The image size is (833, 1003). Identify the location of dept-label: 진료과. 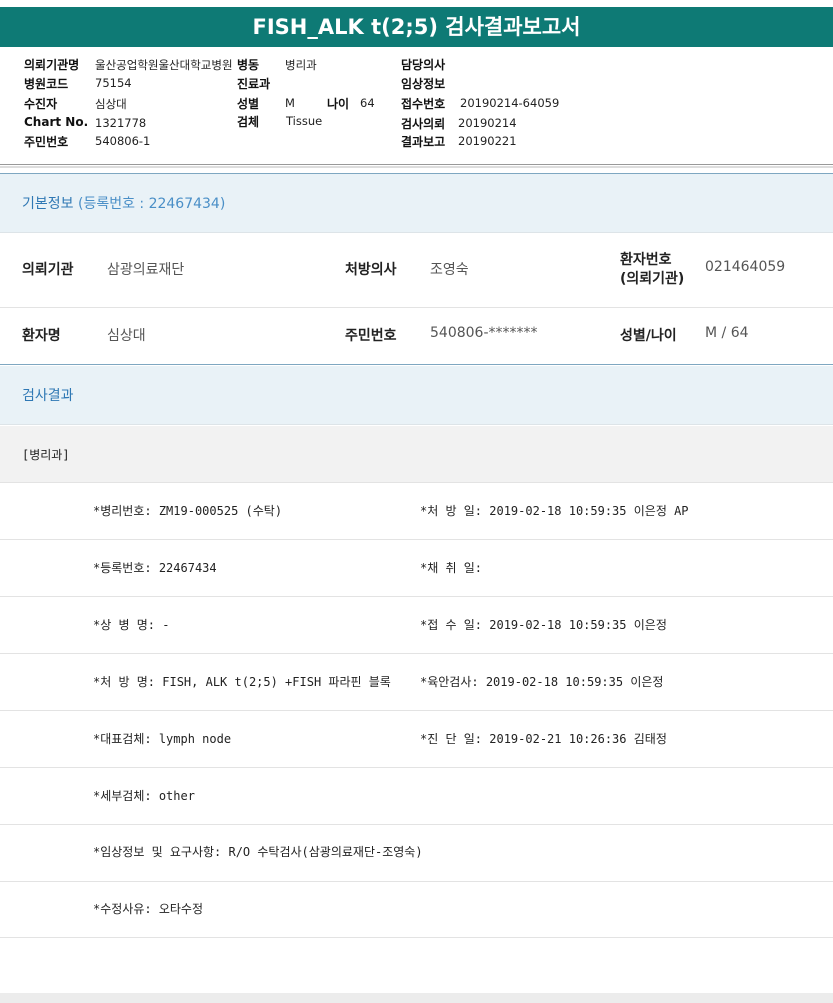
(254, 84).